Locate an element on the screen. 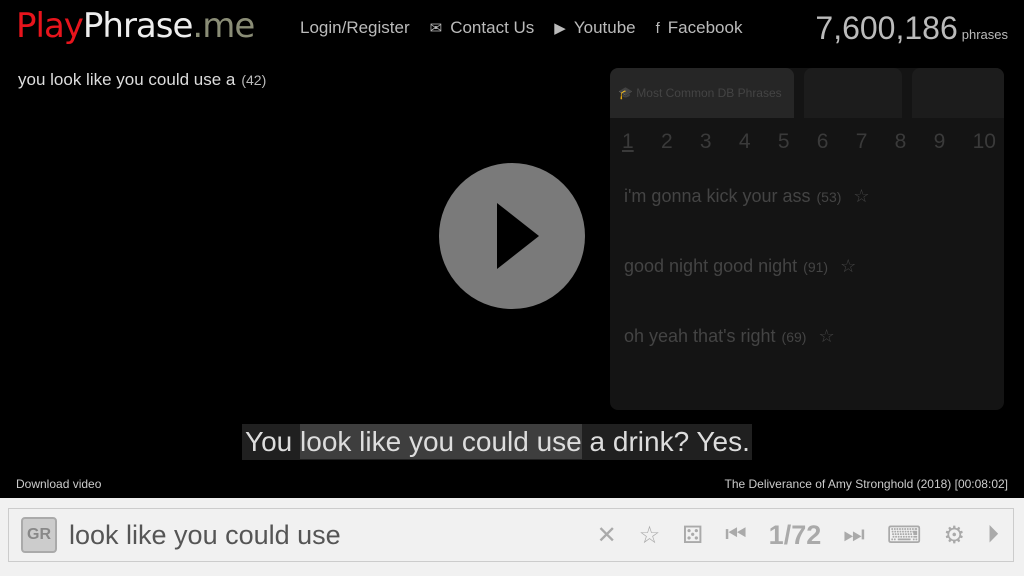 This screenshot has height=576, width=1024. youtube-icon: ▶ is located at coordinates (560, 28).